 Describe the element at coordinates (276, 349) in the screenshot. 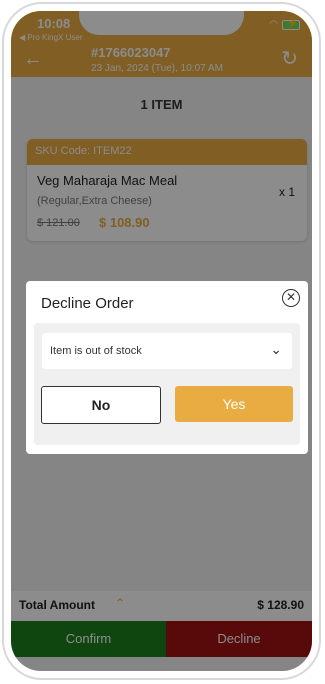

I see `chevron-down-icon: ⌄` at that location.